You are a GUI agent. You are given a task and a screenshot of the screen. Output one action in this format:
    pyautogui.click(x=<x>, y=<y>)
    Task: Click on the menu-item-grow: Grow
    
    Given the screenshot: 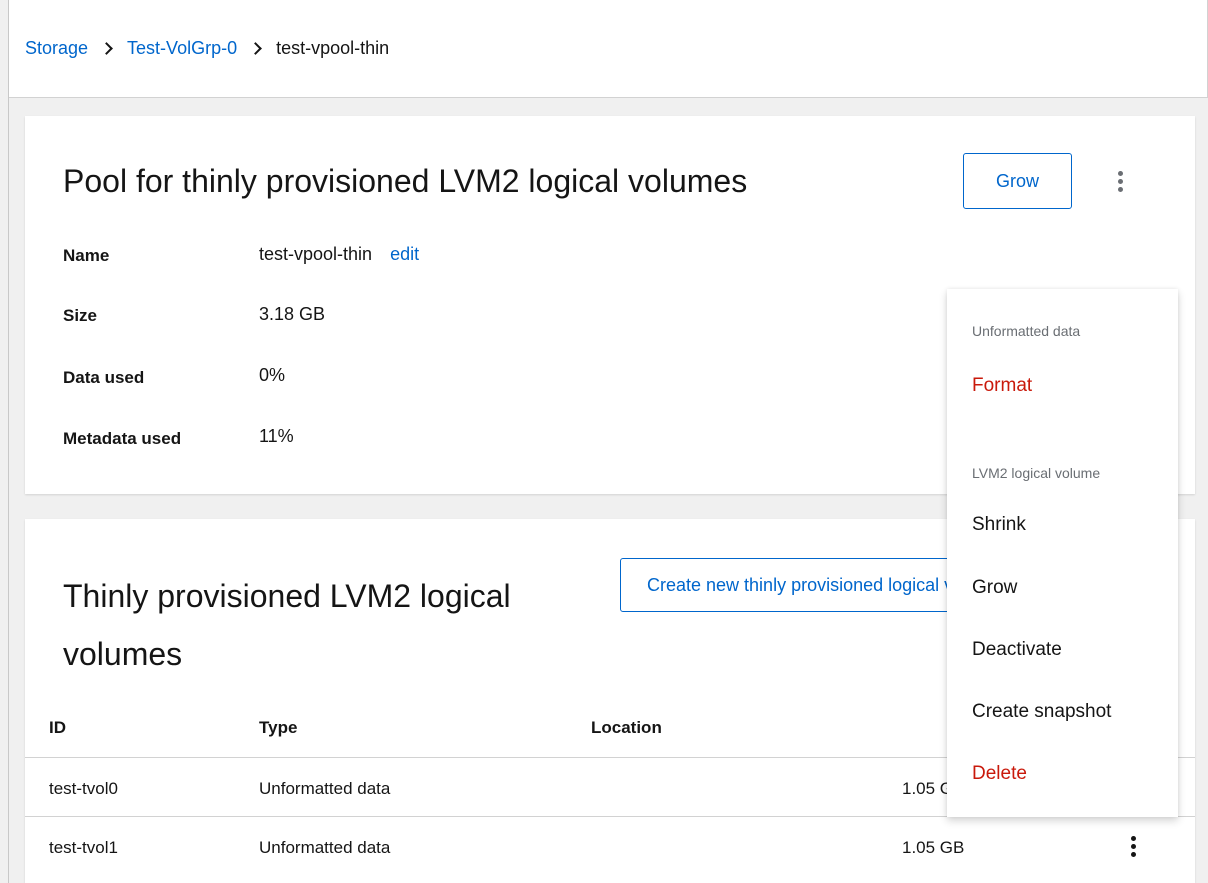 What is the action you would take?
    pyautogui.click(x=994, y=588)
    